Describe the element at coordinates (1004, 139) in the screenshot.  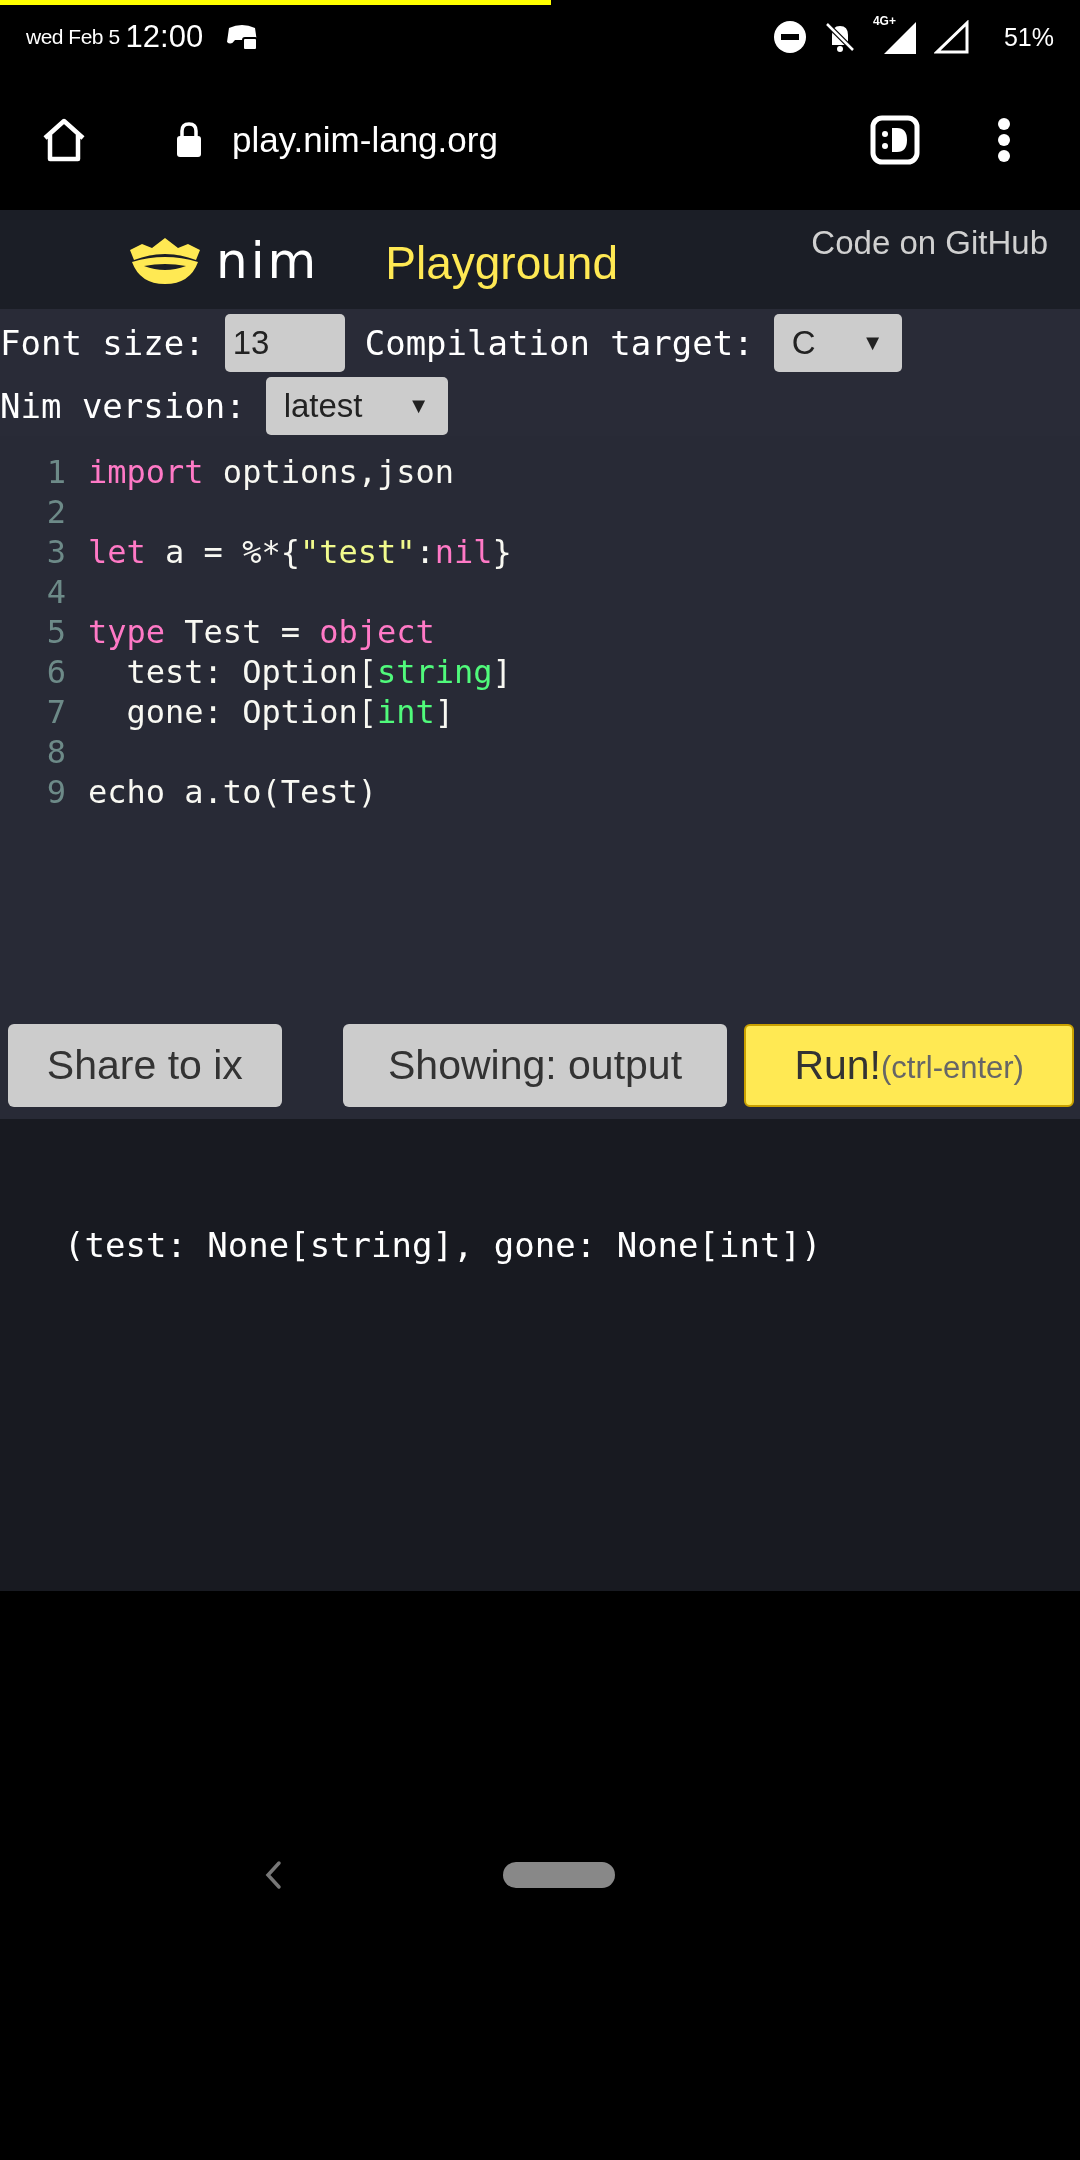
I see `menu-icon` at that location.